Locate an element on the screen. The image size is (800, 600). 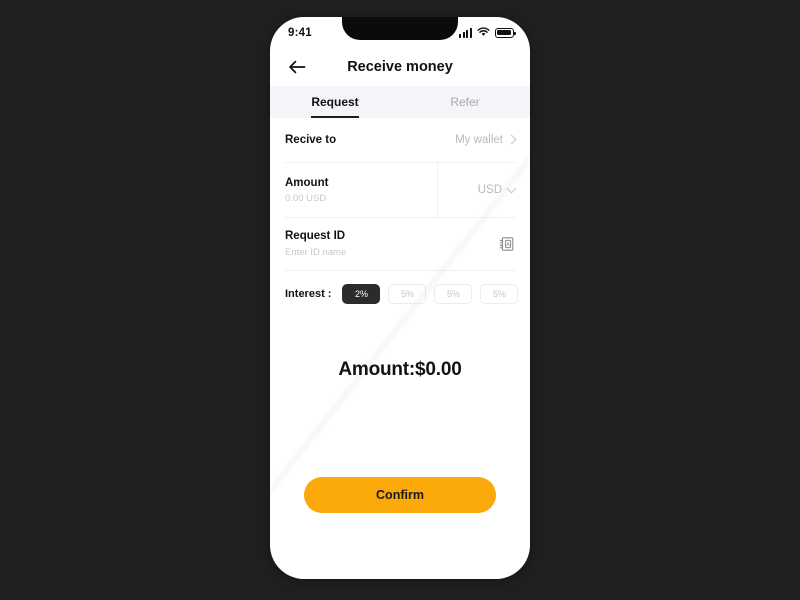
app-header: Receive money is located at coordinates (400, 67).